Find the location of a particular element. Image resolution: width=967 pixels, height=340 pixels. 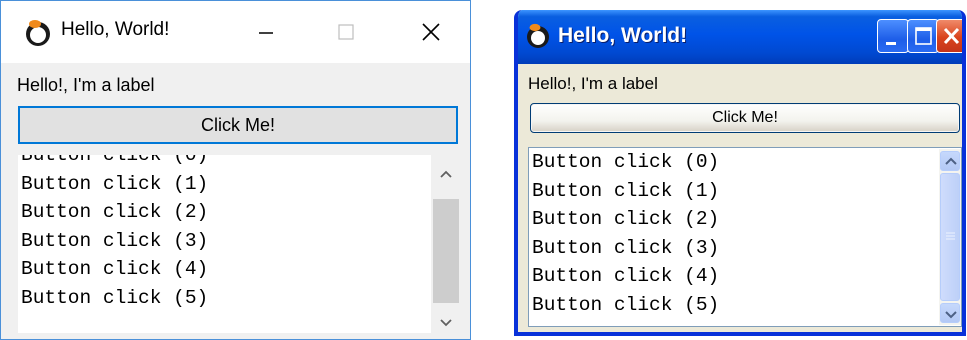

grip-icon is located at coordinates (950, 236).